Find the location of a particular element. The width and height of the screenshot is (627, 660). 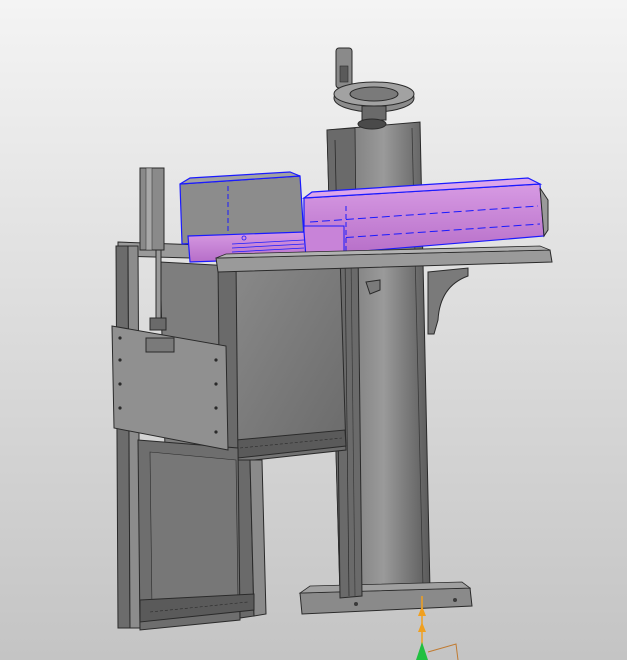

laser-module is located at coordinates (425, 217).